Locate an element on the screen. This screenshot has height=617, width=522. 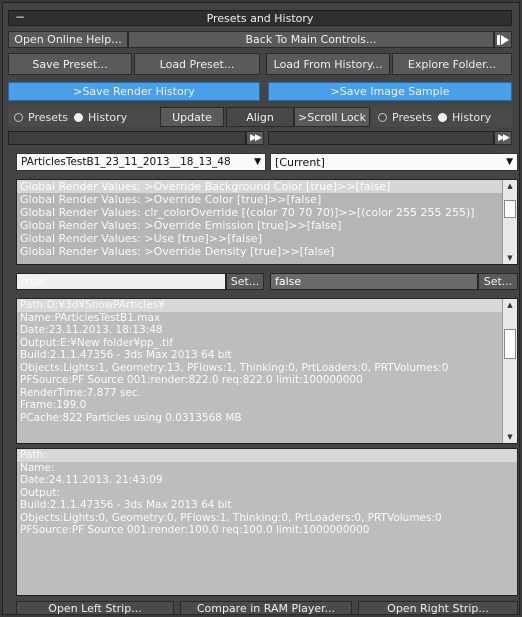
right-presets-radio is located at coordinates (382, 117).